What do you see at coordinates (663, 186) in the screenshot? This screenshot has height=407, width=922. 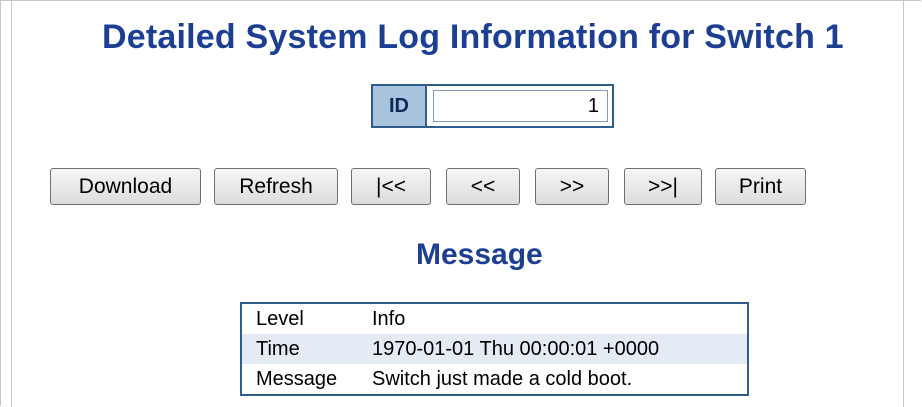 I see `last-page-button: >>|` at bounding box center [663, 186].